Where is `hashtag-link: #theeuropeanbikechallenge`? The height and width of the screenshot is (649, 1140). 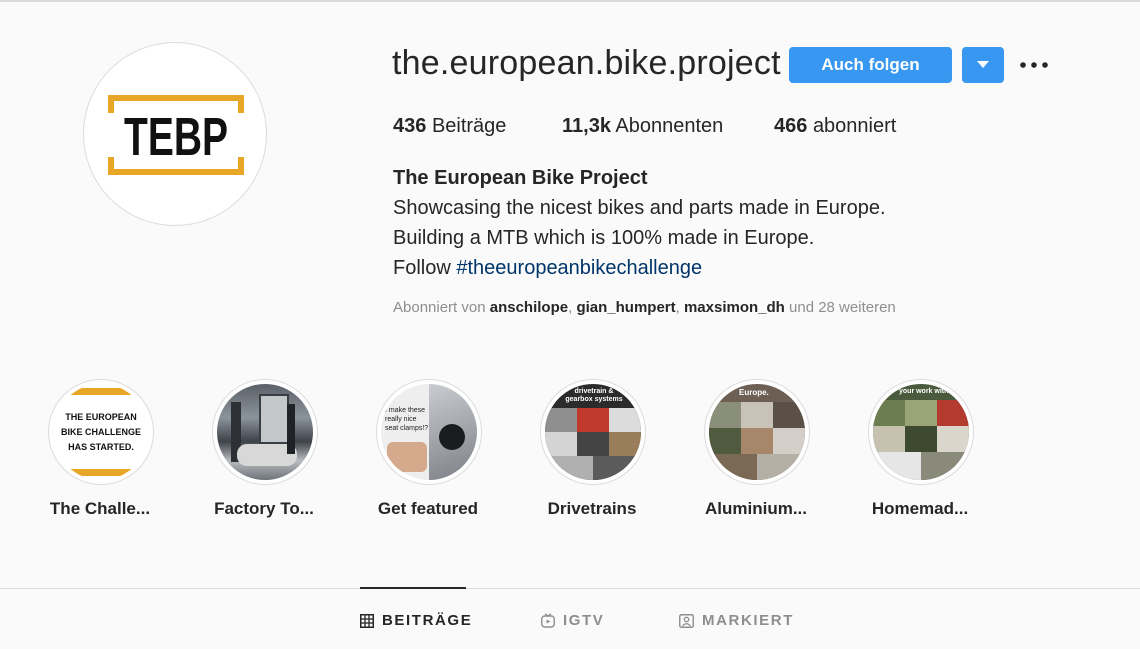
hashtag-link: #theeuropeanbikechallenge is located at coordinates (579, 268).